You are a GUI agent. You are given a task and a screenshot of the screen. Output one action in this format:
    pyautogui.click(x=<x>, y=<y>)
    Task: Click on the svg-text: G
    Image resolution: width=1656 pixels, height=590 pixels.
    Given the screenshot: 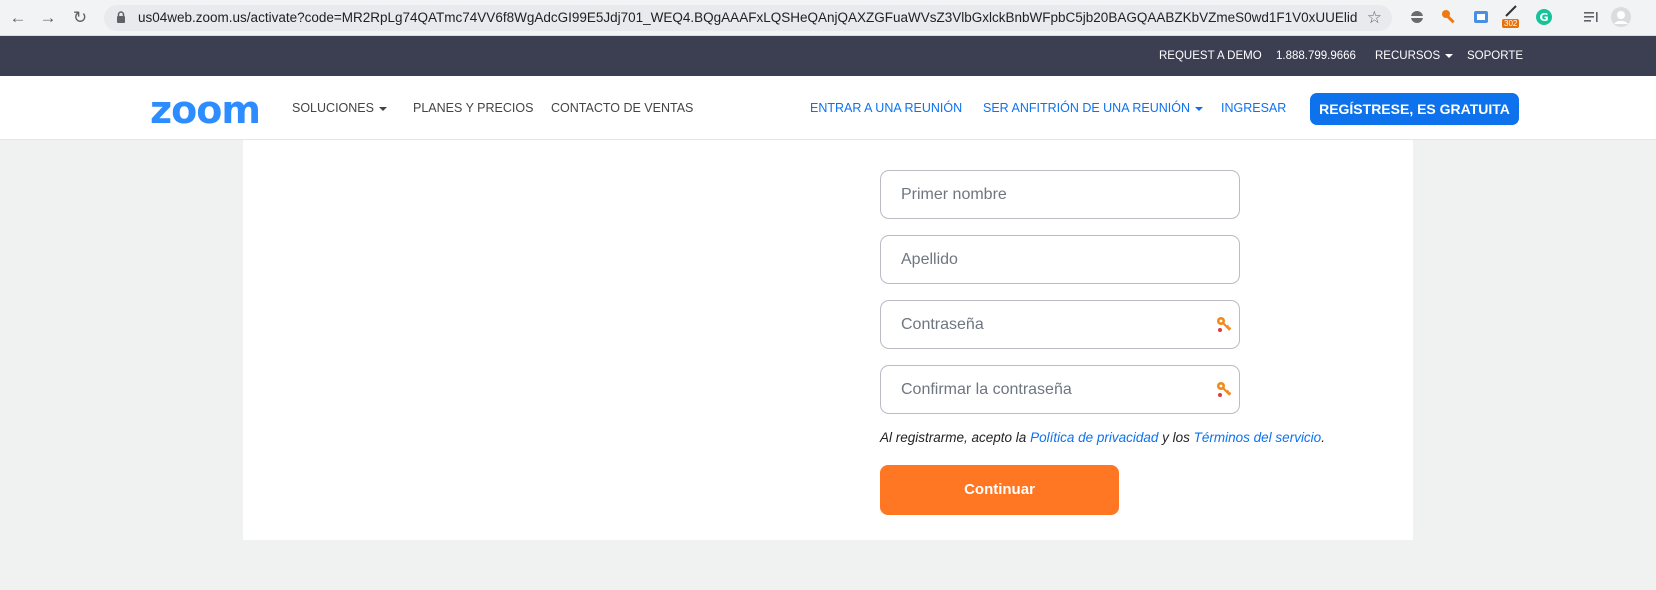 What is the action you would take?
    pyautogui.click(x=1543, y=17)
    